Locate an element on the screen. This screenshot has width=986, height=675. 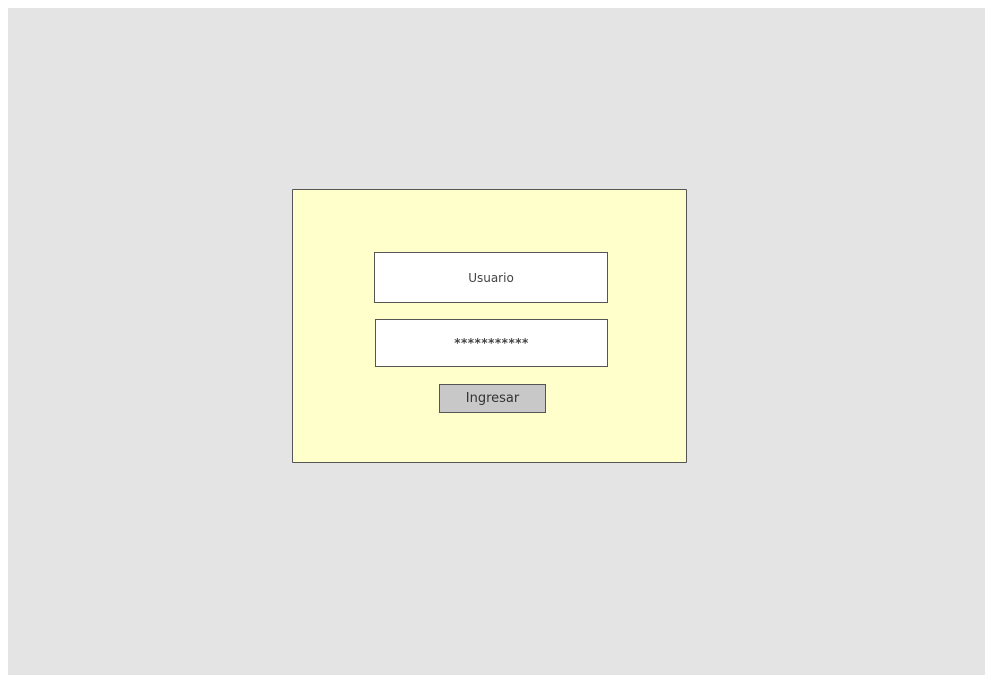
login-button: Ingresar is located at coordinates (492, 398).